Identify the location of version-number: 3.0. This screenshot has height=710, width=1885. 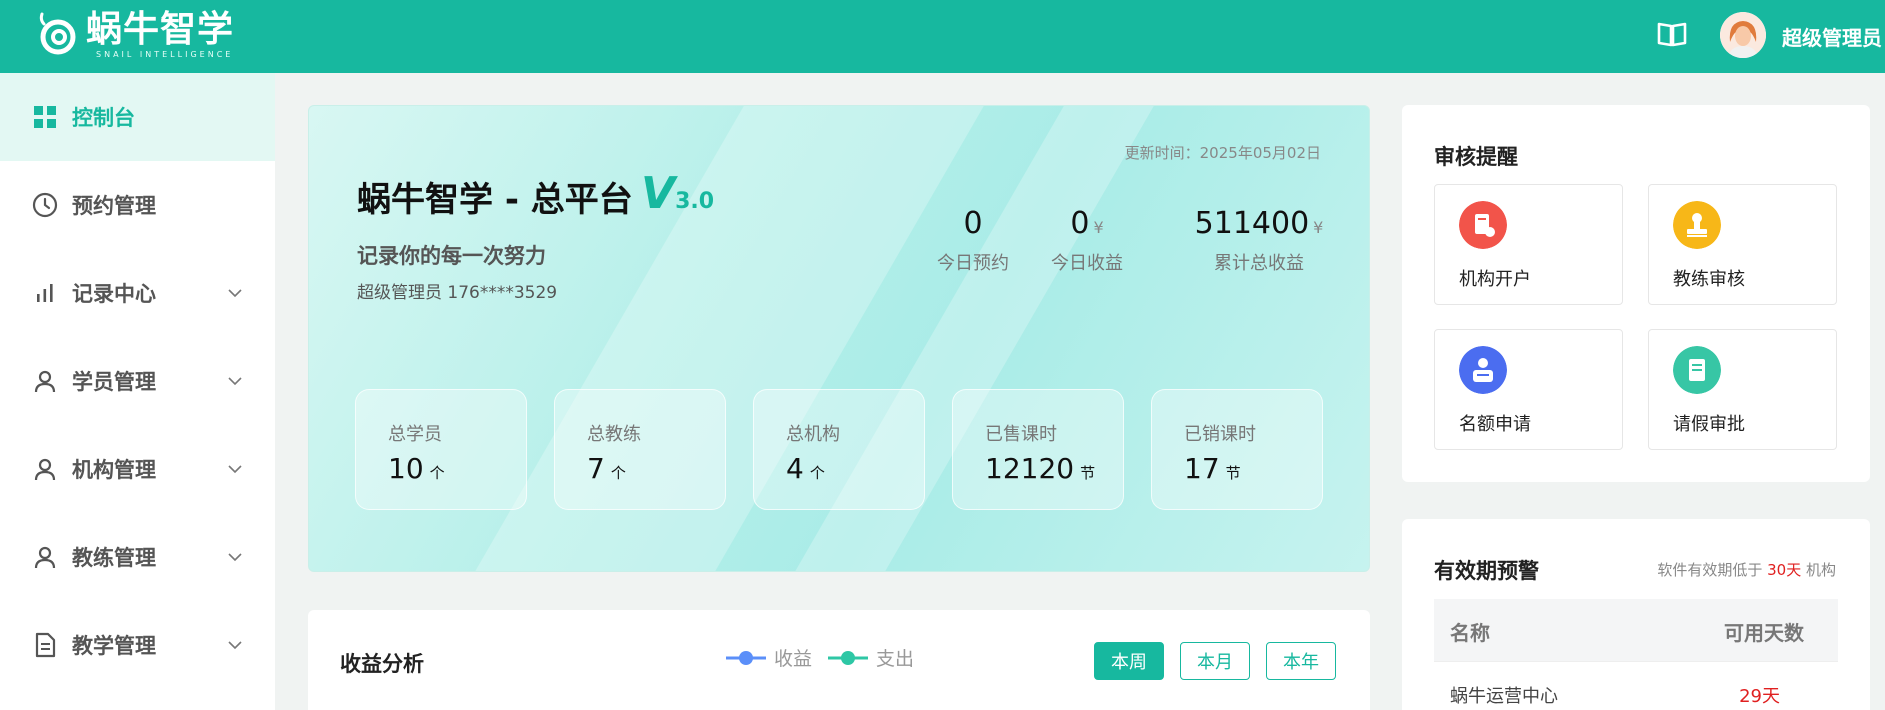
(695, 201).